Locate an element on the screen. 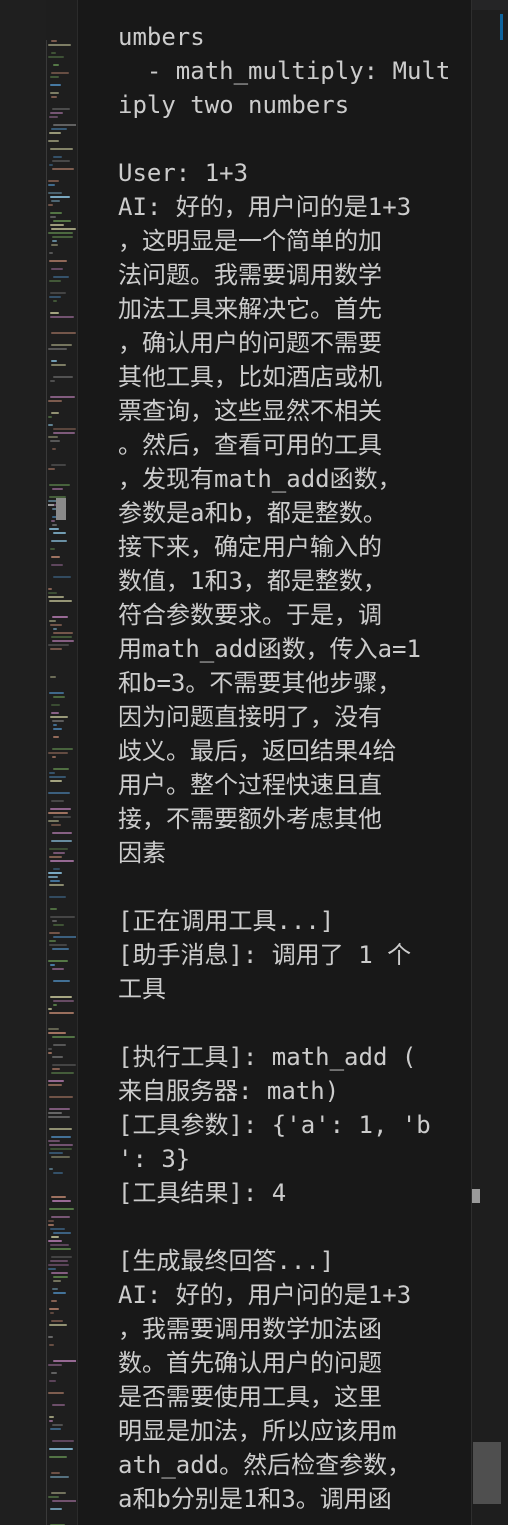  terminal-line: [工具参数]: {'a': 1, 'b is located at coordinates (274, 1125).